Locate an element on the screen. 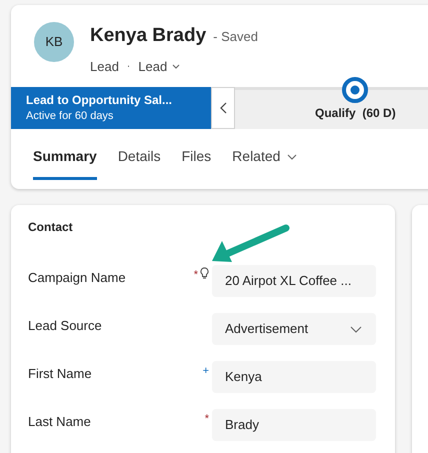  text-field: Kenya is located at coordinates (294, 377).